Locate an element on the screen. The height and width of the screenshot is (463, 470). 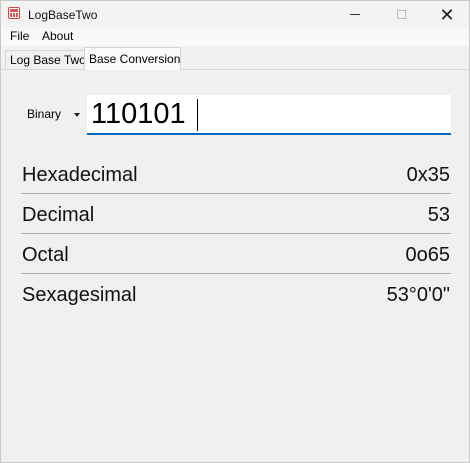
result-value: 0x35 is located at coordinates (428, 175).